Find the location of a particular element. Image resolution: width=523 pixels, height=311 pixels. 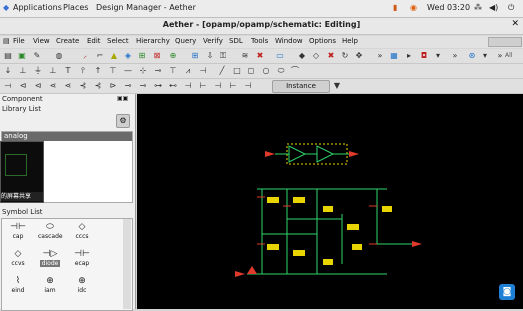

menu-window: Window is located at coordinates (289, 41).